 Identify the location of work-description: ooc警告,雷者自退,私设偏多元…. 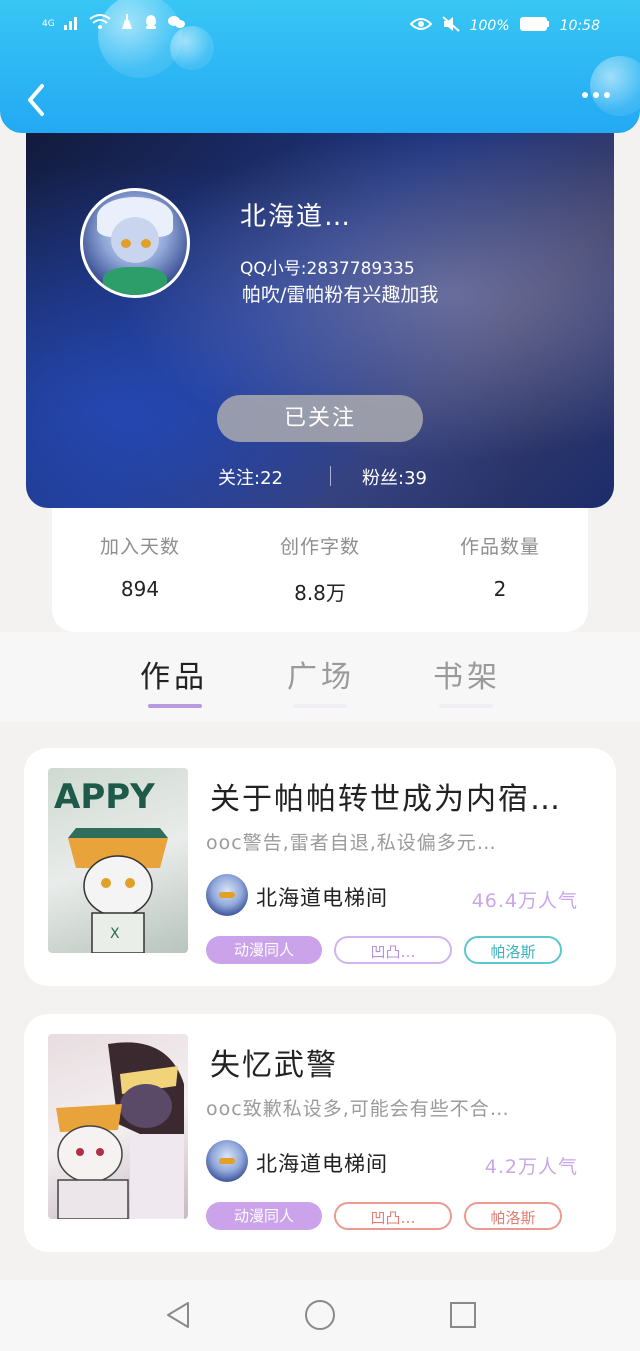
(351, 843).